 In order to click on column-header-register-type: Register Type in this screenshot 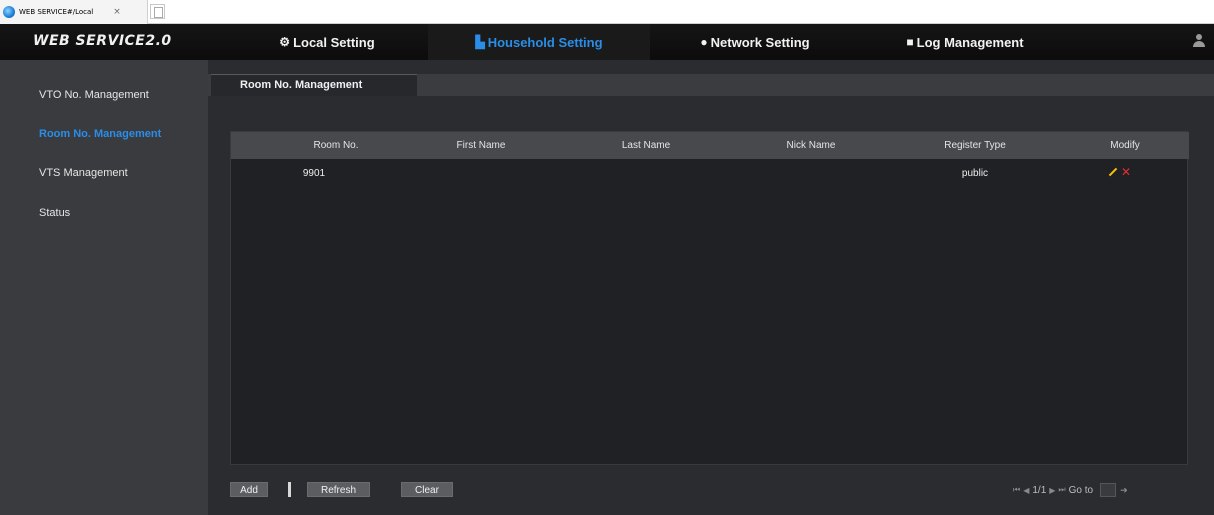, I will do `click(975, 145)`.